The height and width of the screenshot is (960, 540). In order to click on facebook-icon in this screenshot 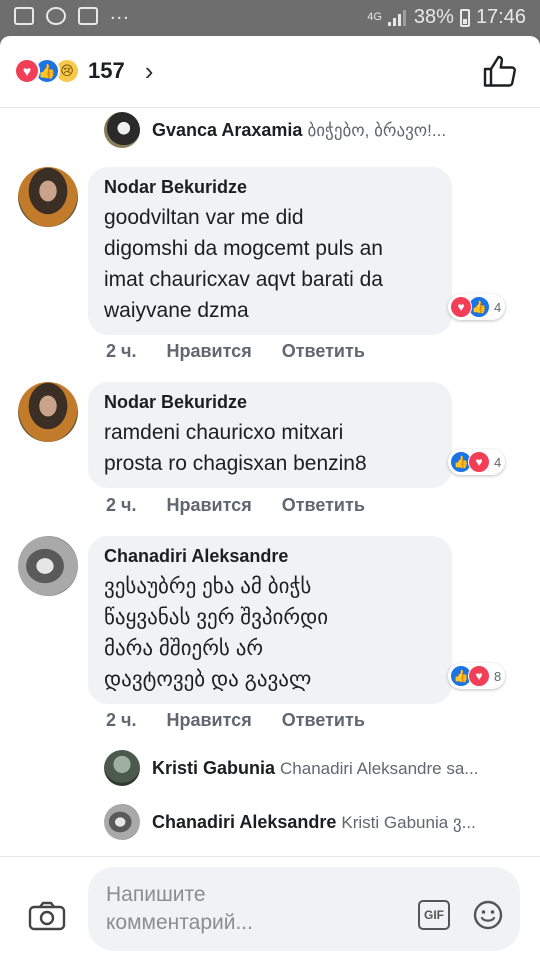, I will do `click(88, 16)`.